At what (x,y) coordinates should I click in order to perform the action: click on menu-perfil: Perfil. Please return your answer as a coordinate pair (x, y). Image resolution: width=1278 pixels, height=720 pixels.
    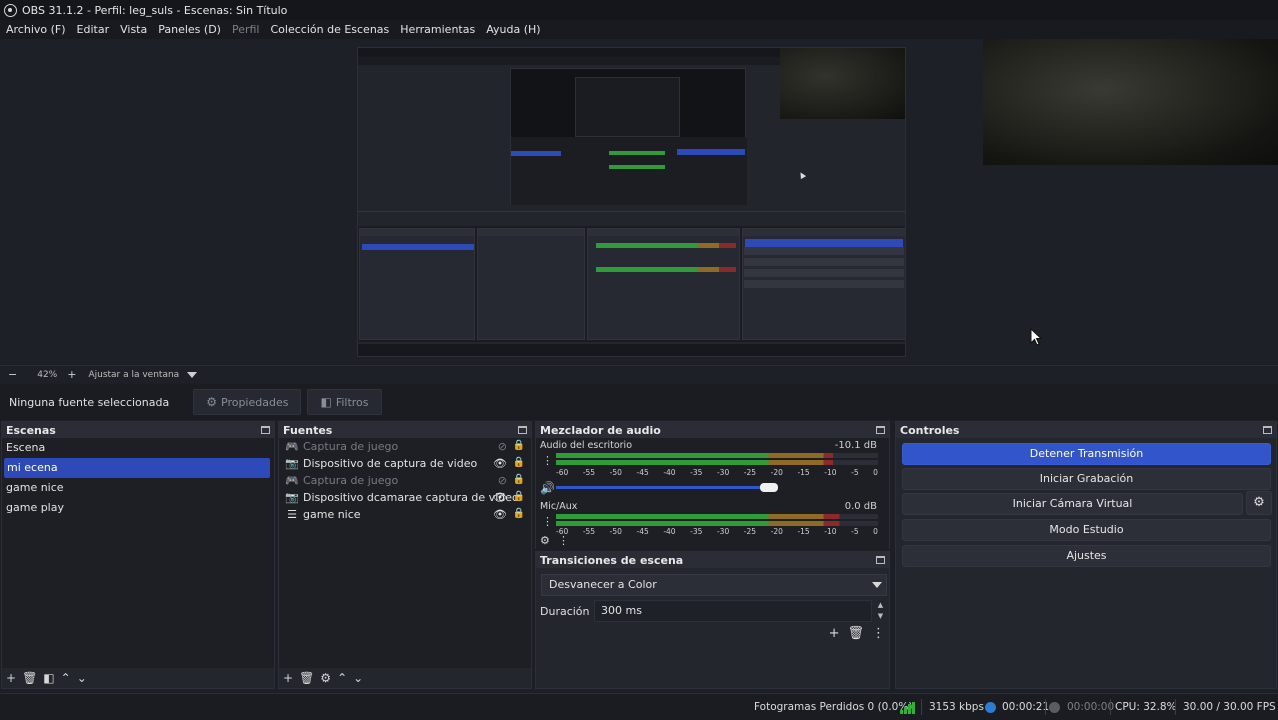
    Looking at the image, I should click on (246, 29).